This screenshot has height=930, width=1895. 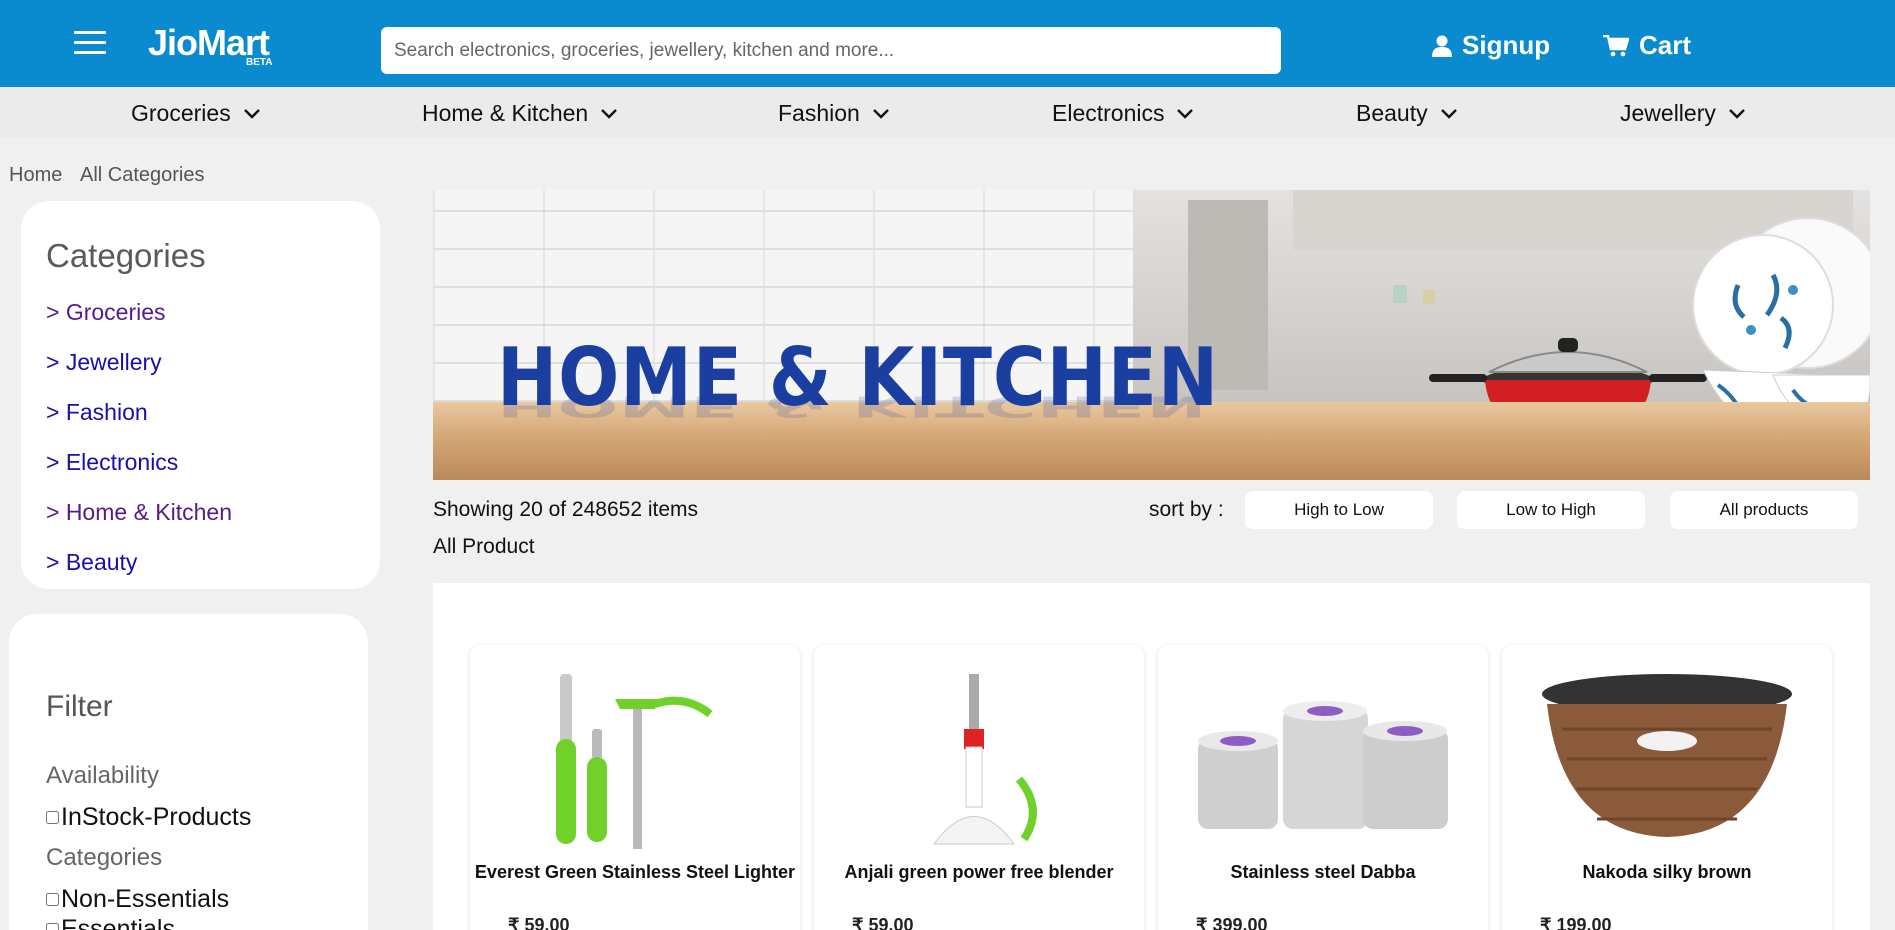 I want to click on sidebar-item-groceries: > Groceries, so click(x=106, y=312).